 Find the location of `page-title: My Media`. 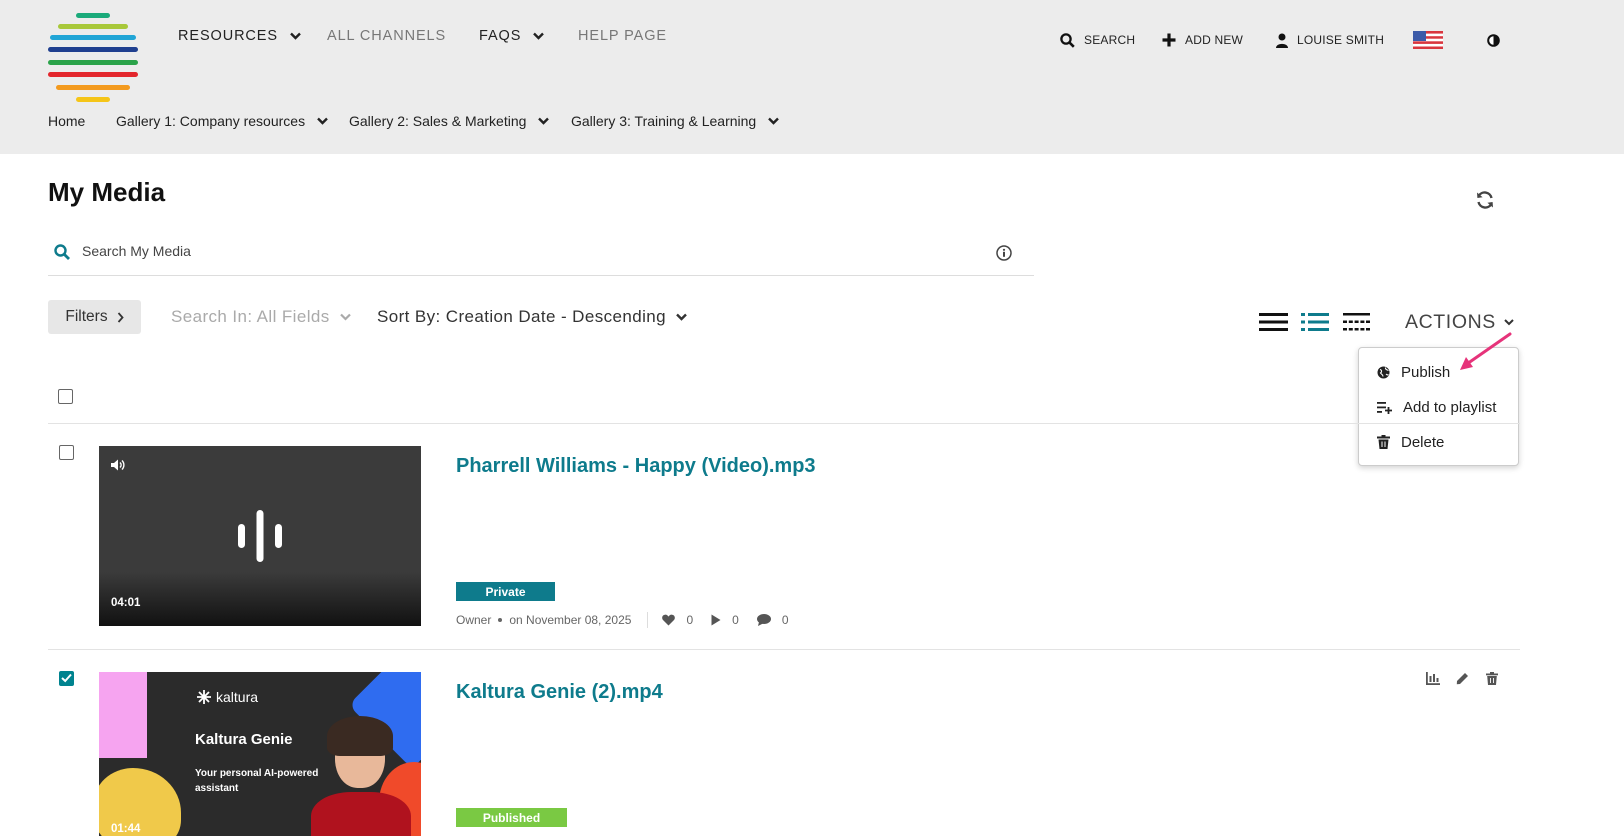

page-title: My Media is located at coordinates (107, 192).